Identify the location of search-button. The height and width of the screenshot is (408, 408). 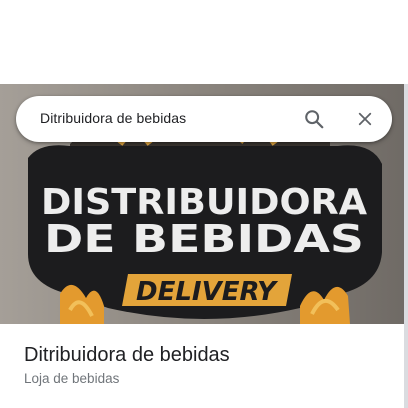
(314, 119).